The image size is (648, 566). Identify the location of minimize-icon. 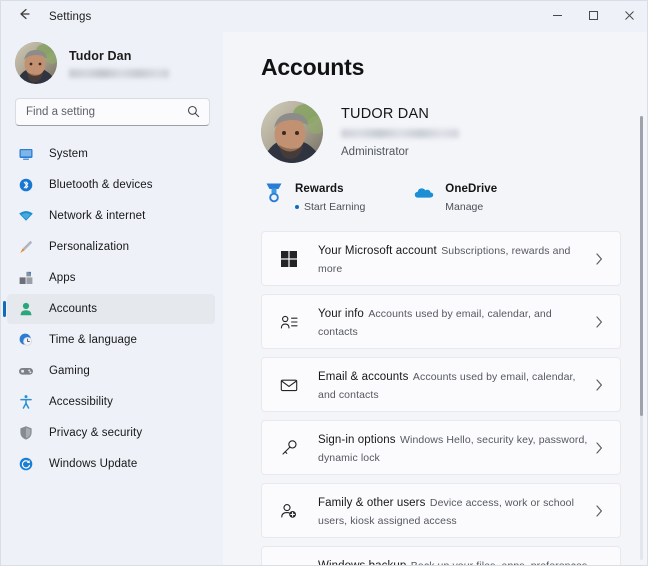
(557, 17).